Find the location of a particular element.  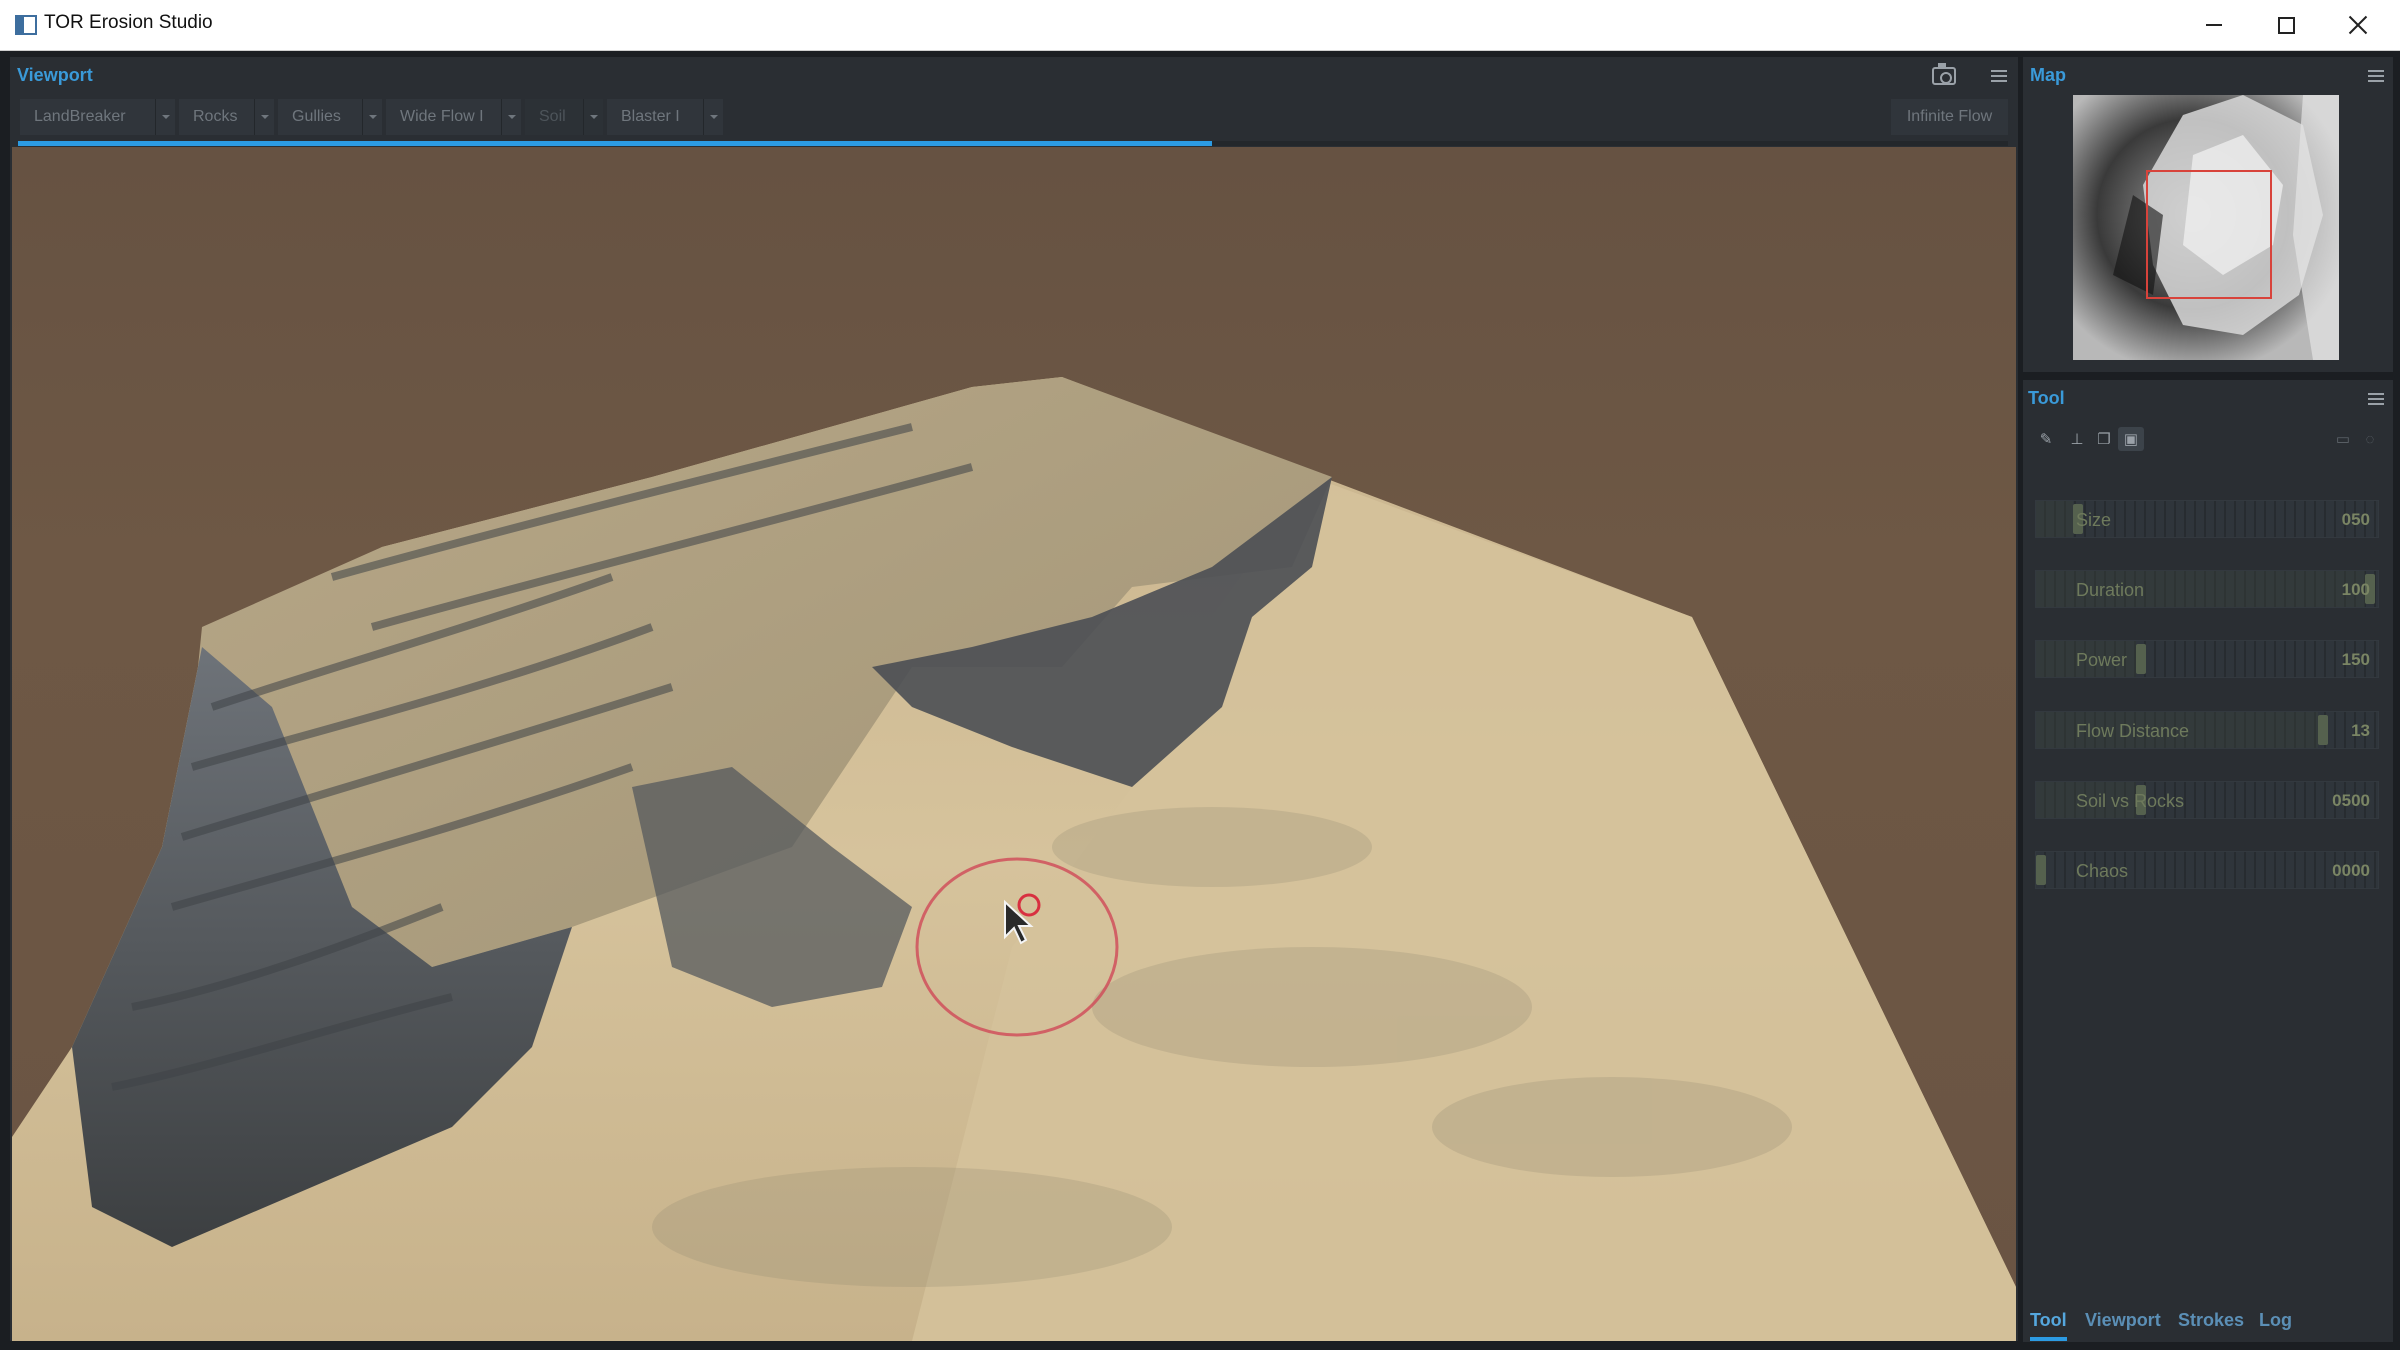

minimize-button is located at coordinates (2214, 25).